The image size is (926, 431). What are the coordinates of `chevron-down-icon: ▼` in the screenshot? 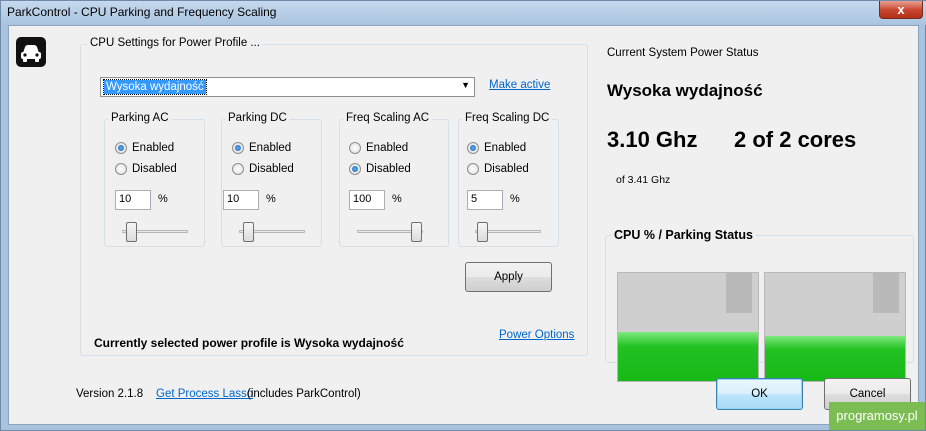 It's located at (465, 85).